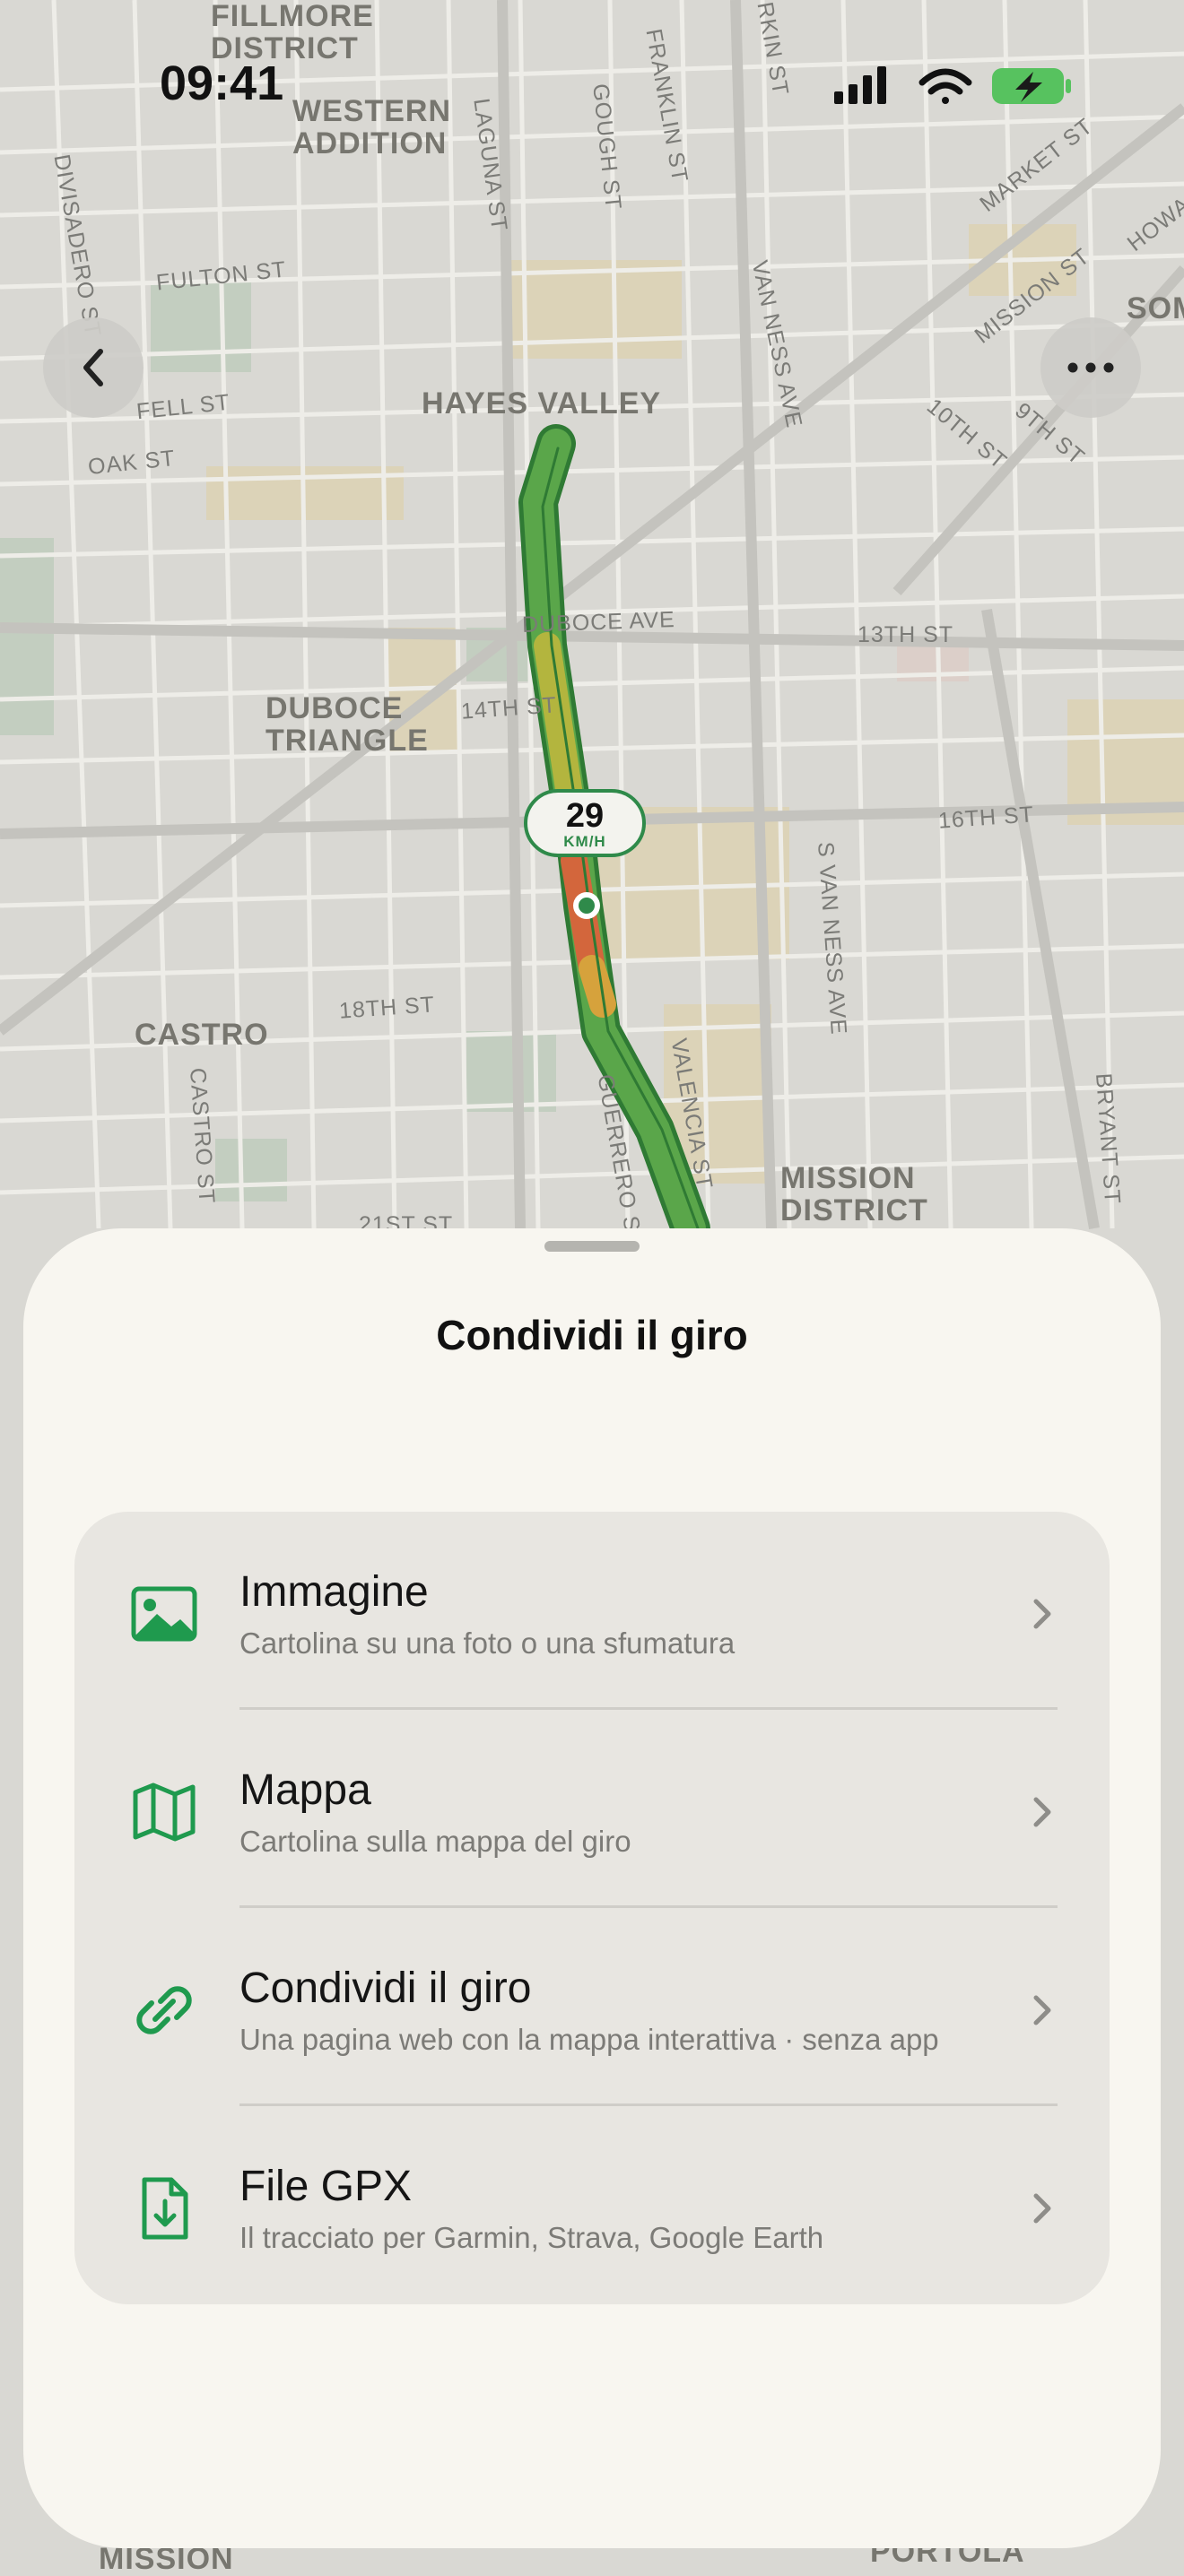  What do you see at coordinates (334, 1592) in the screenshot?
I see `option-title: Immagine` at bounding box center [334, 1592].